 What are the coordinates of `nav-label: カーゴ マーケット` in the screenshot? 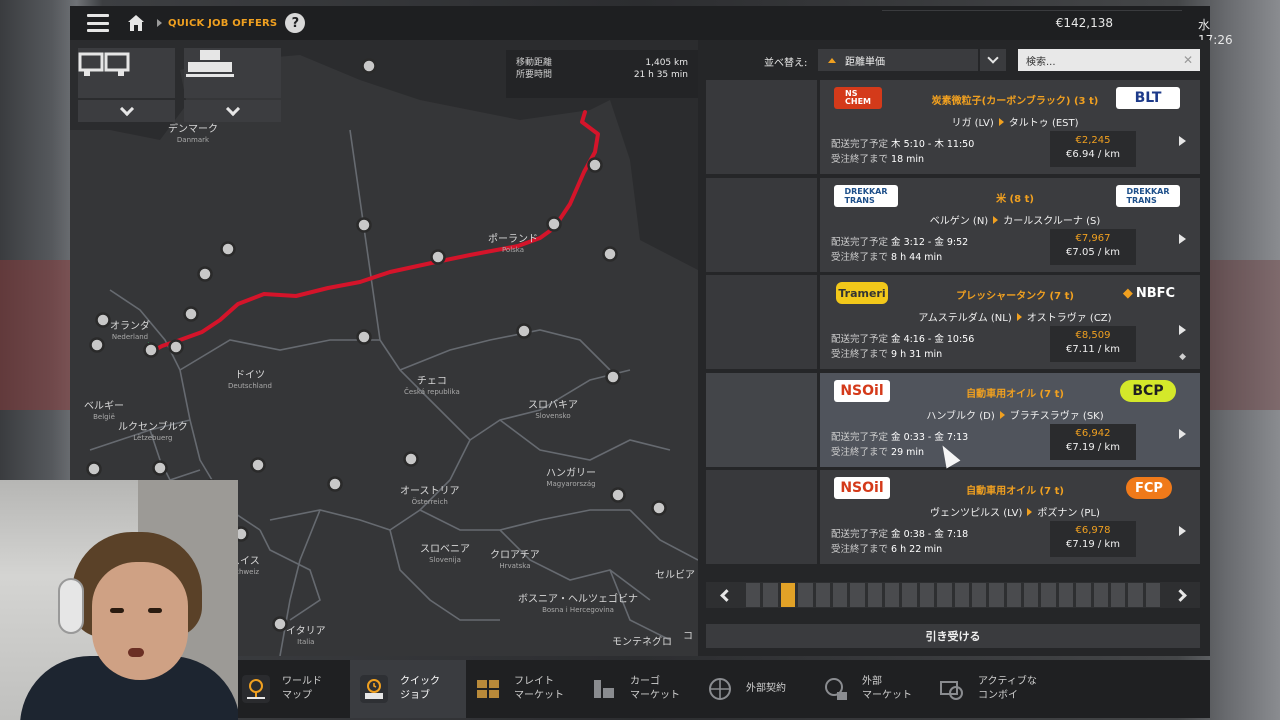 It's located at (655, 688).